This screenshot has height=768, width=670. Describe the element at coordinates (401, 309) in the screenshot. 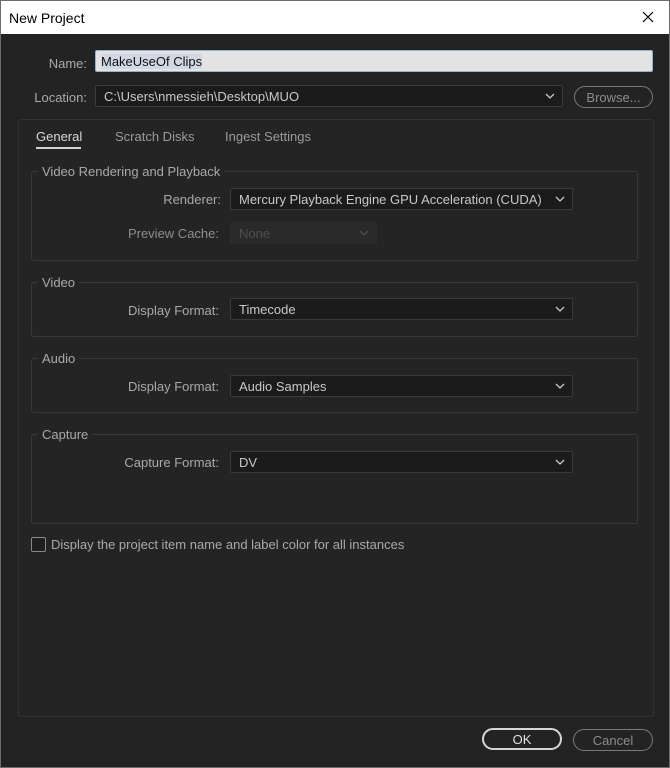

I see `video-display-format-dropdown: Timecode` at that location.